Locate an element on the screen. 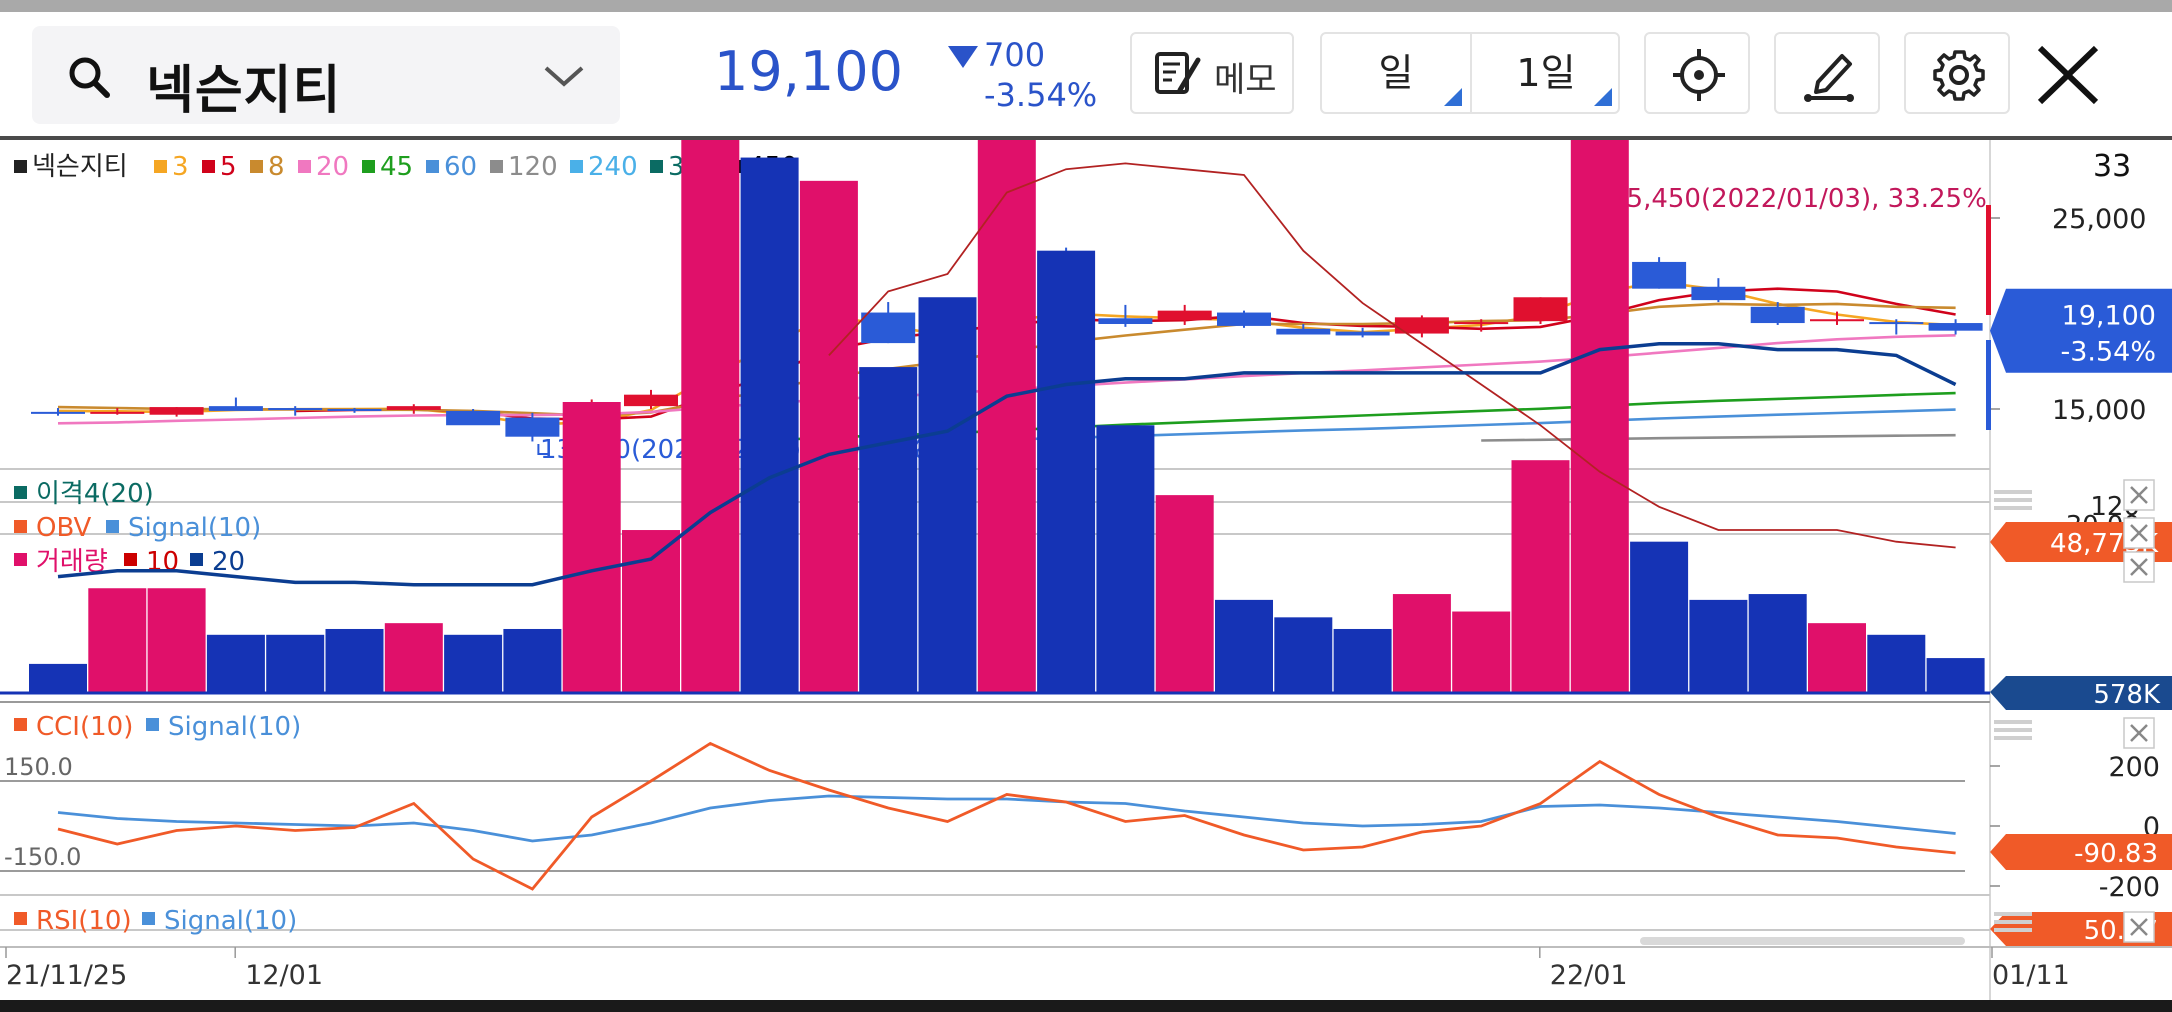 The width and height of the screenshot is (2172, 1012). legend-label: 넥슨지티 is located at coordinates (80, 167).